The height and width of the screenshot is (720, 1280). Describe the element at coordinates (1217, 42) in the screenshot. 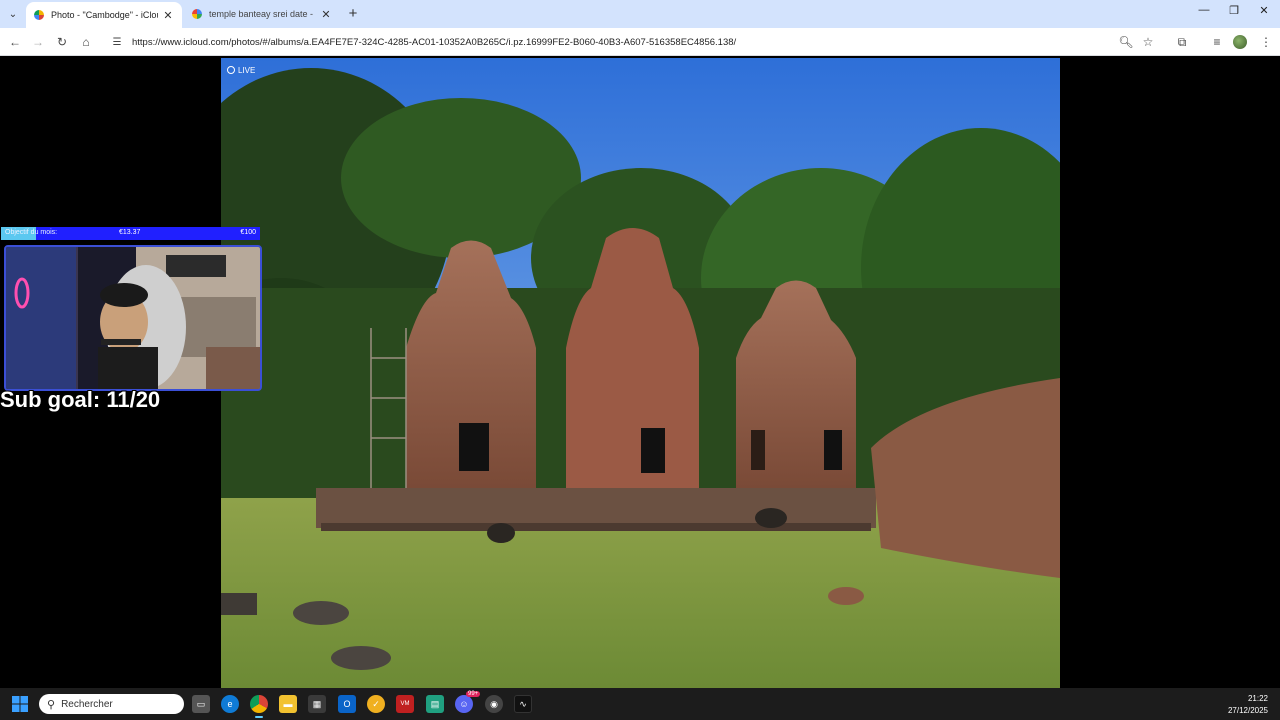

I see `media-controls-icon: ≡` at that location.